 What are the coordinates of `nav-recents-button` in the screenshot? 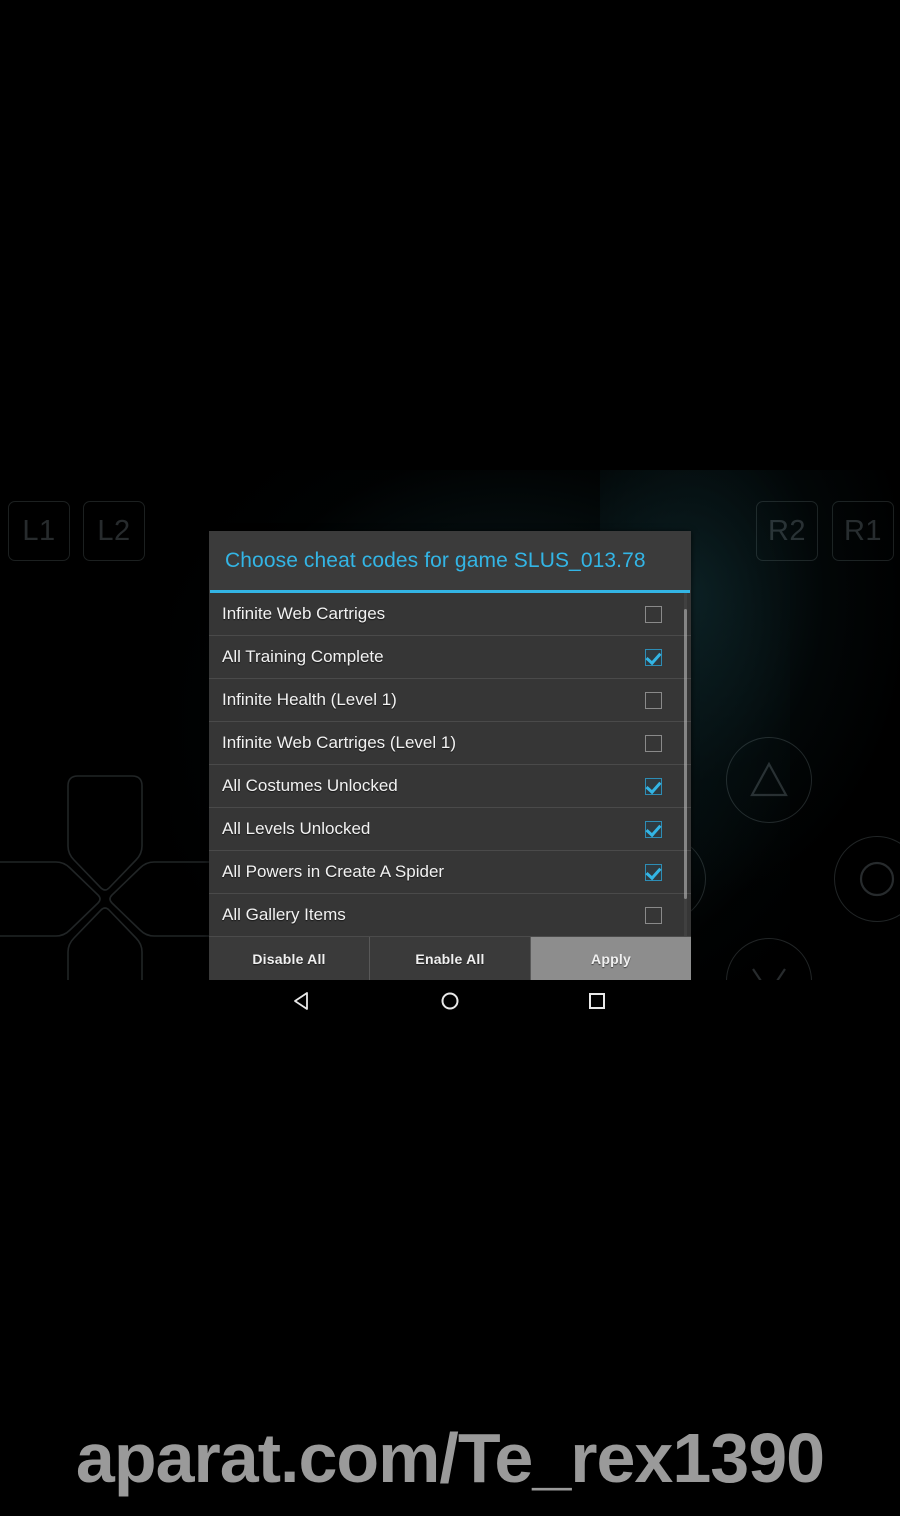 It's located at (597, 1001).